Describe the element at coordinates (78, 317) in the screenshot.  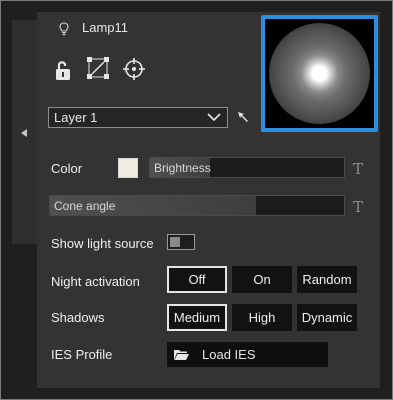
I see `shadows-label: Shadows` at that location.